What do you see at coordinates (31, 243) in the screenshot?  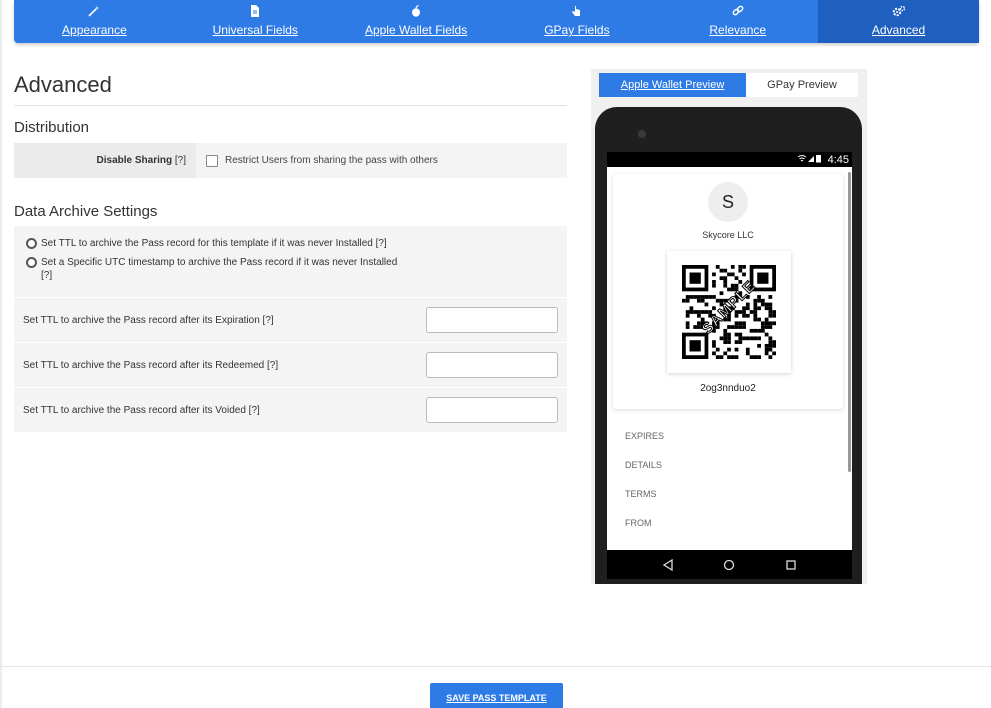 I see `archive-ttl-radio` at bounding box center [31, 243].